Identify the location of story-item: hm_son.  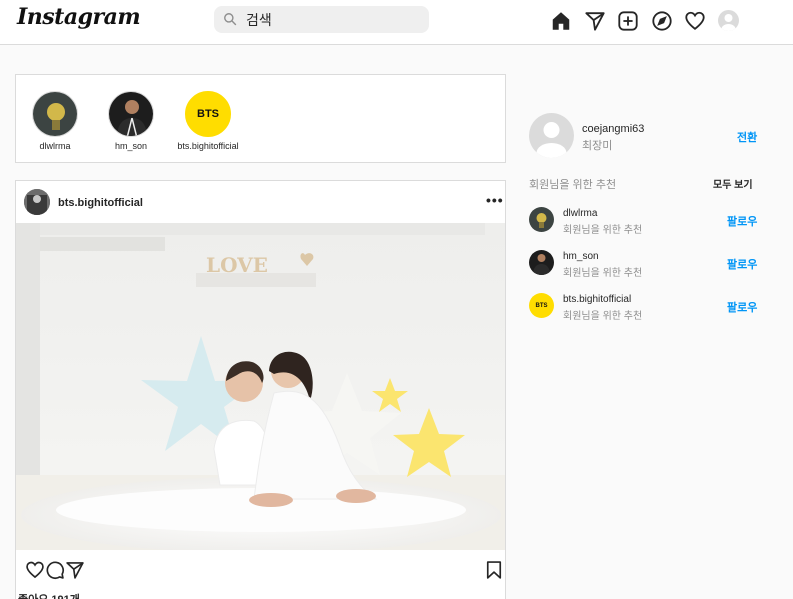
(131, 121).